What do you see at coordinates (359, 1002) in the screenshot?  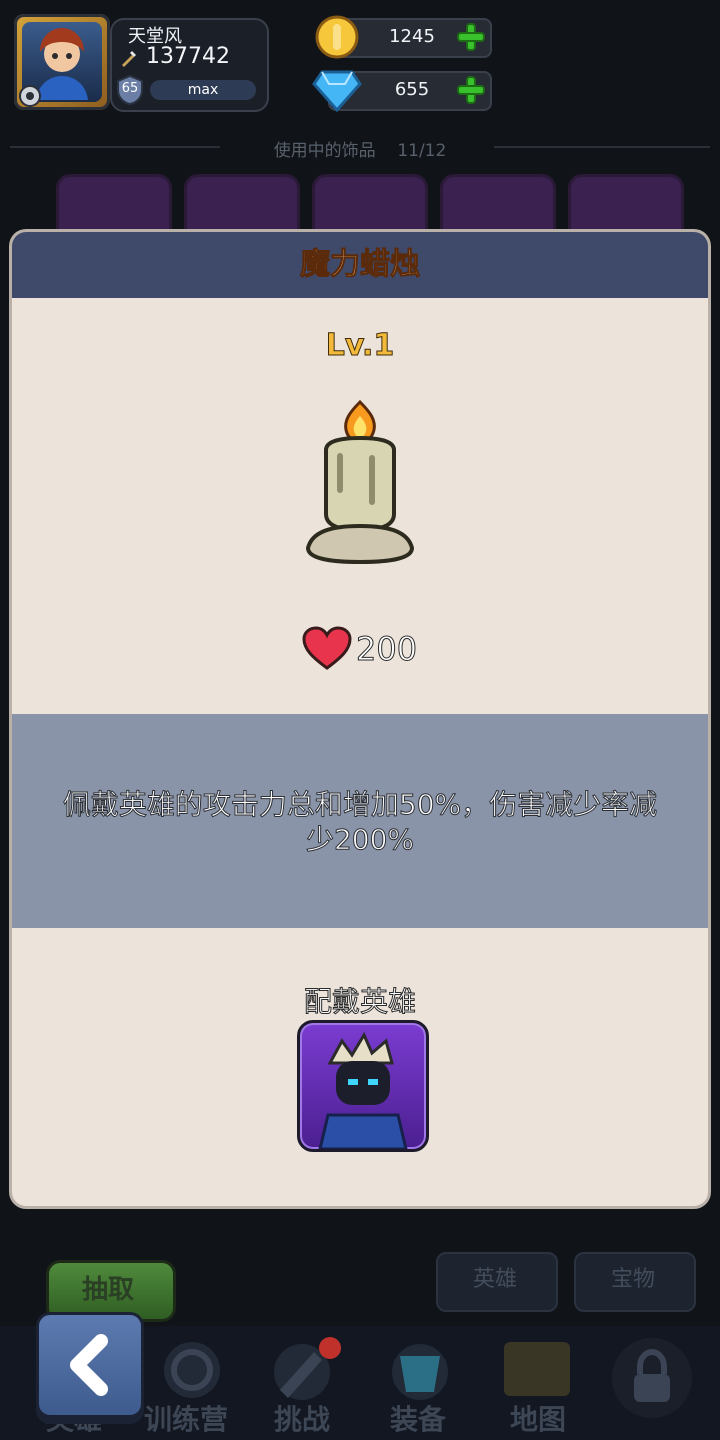 I see `equipped-hero-label: 配戴英雄` at bounding box center [359, 1002].